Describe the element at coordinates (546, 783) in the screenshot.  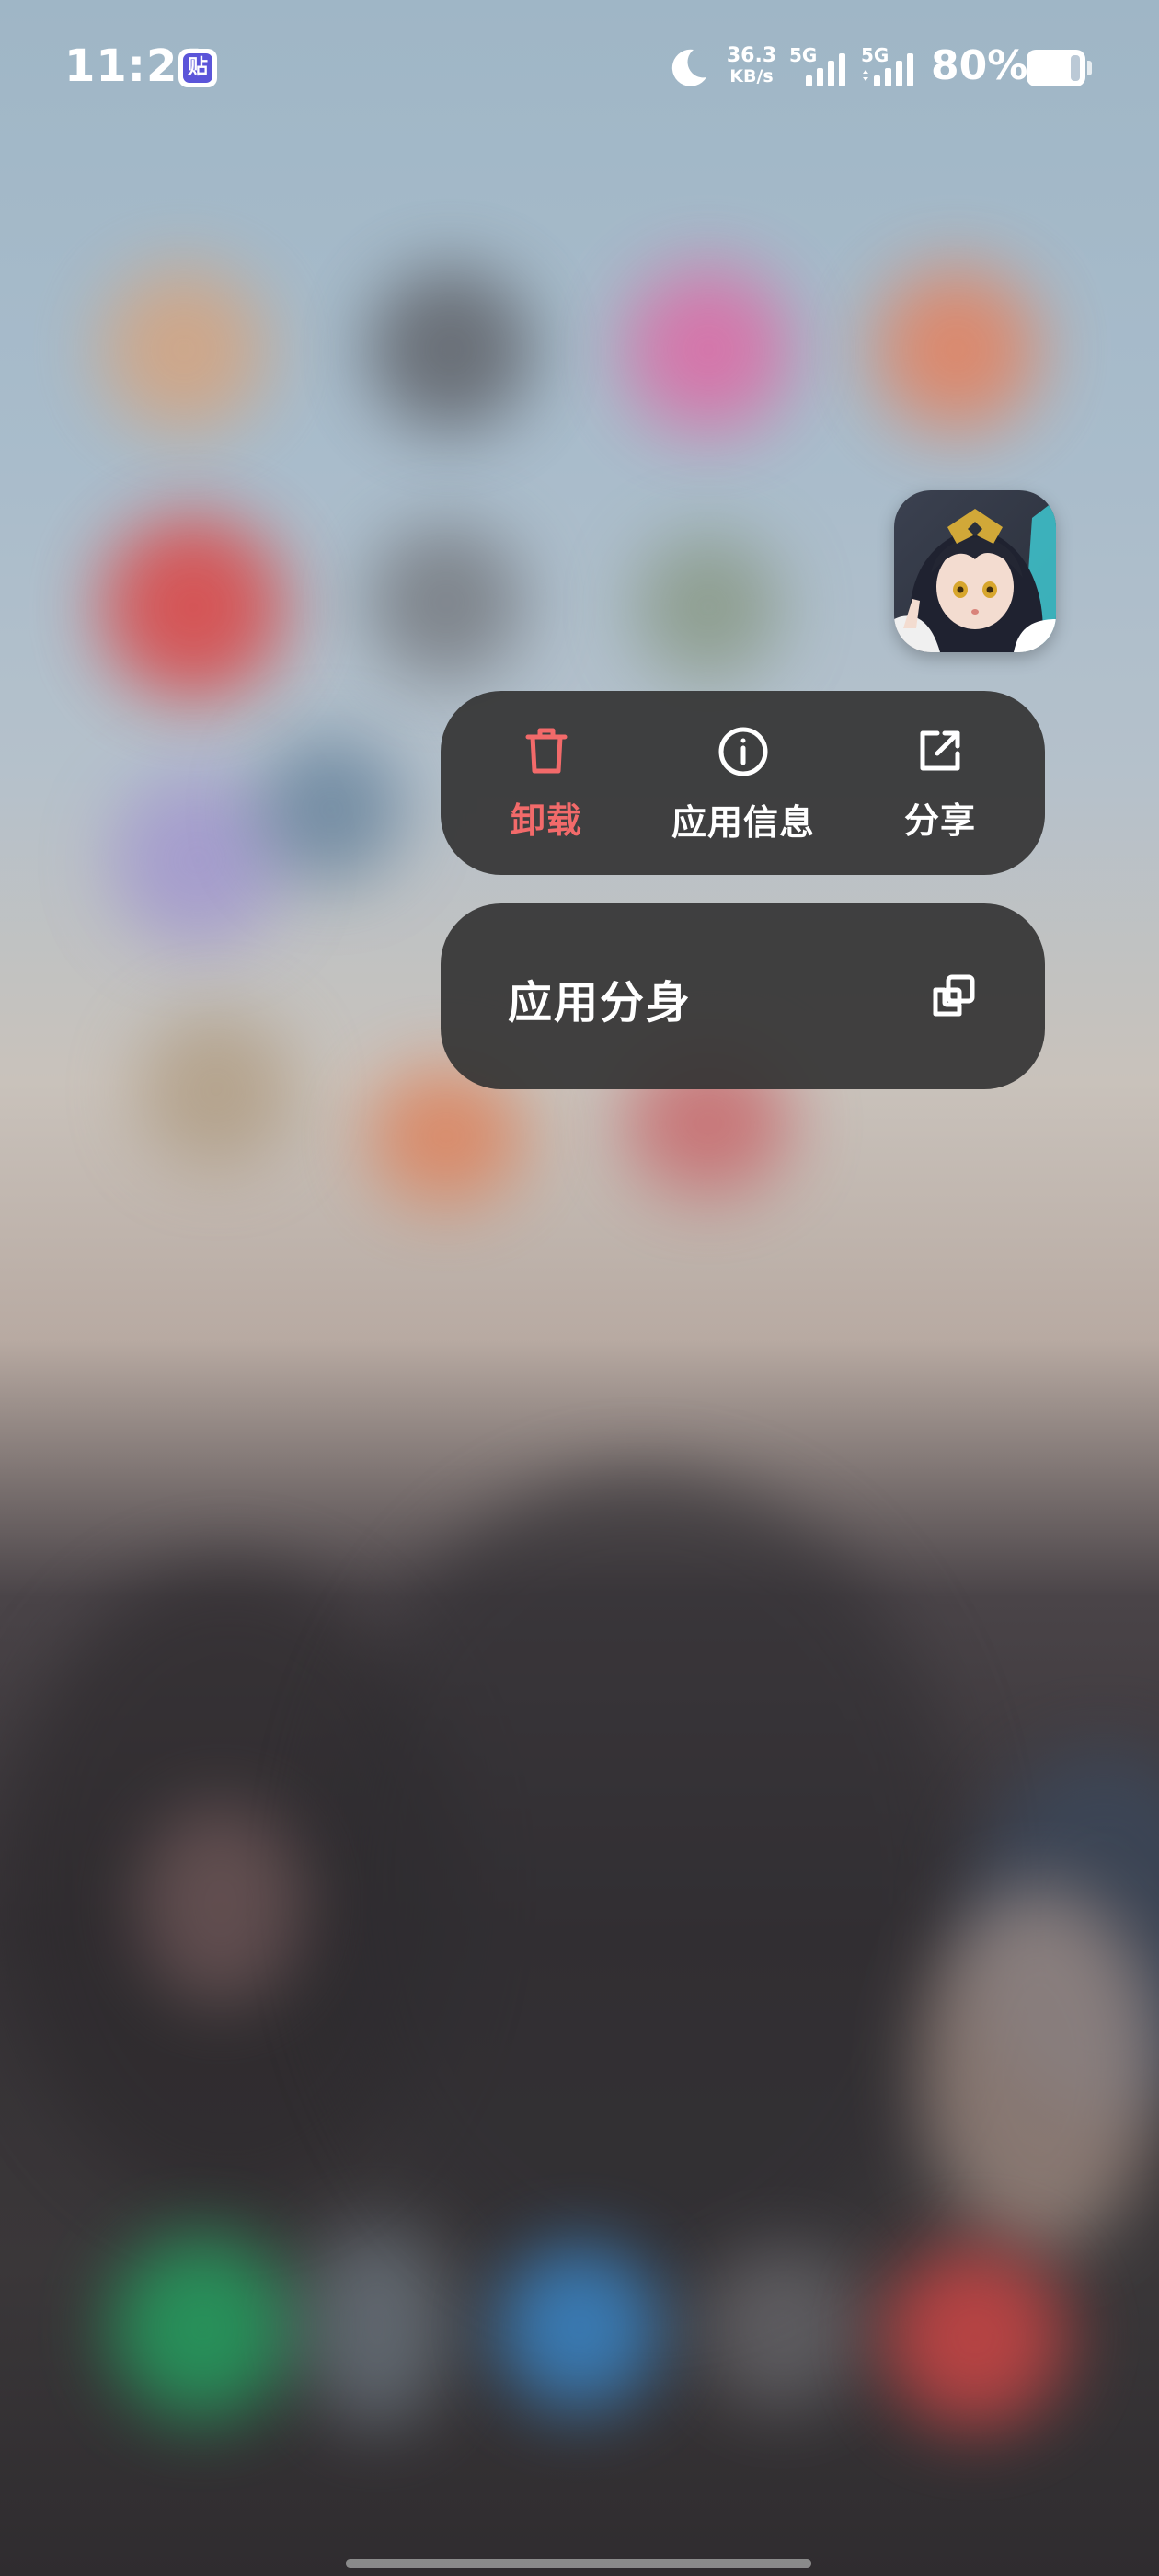
I see `uninstall-button: 卸载` at that location.